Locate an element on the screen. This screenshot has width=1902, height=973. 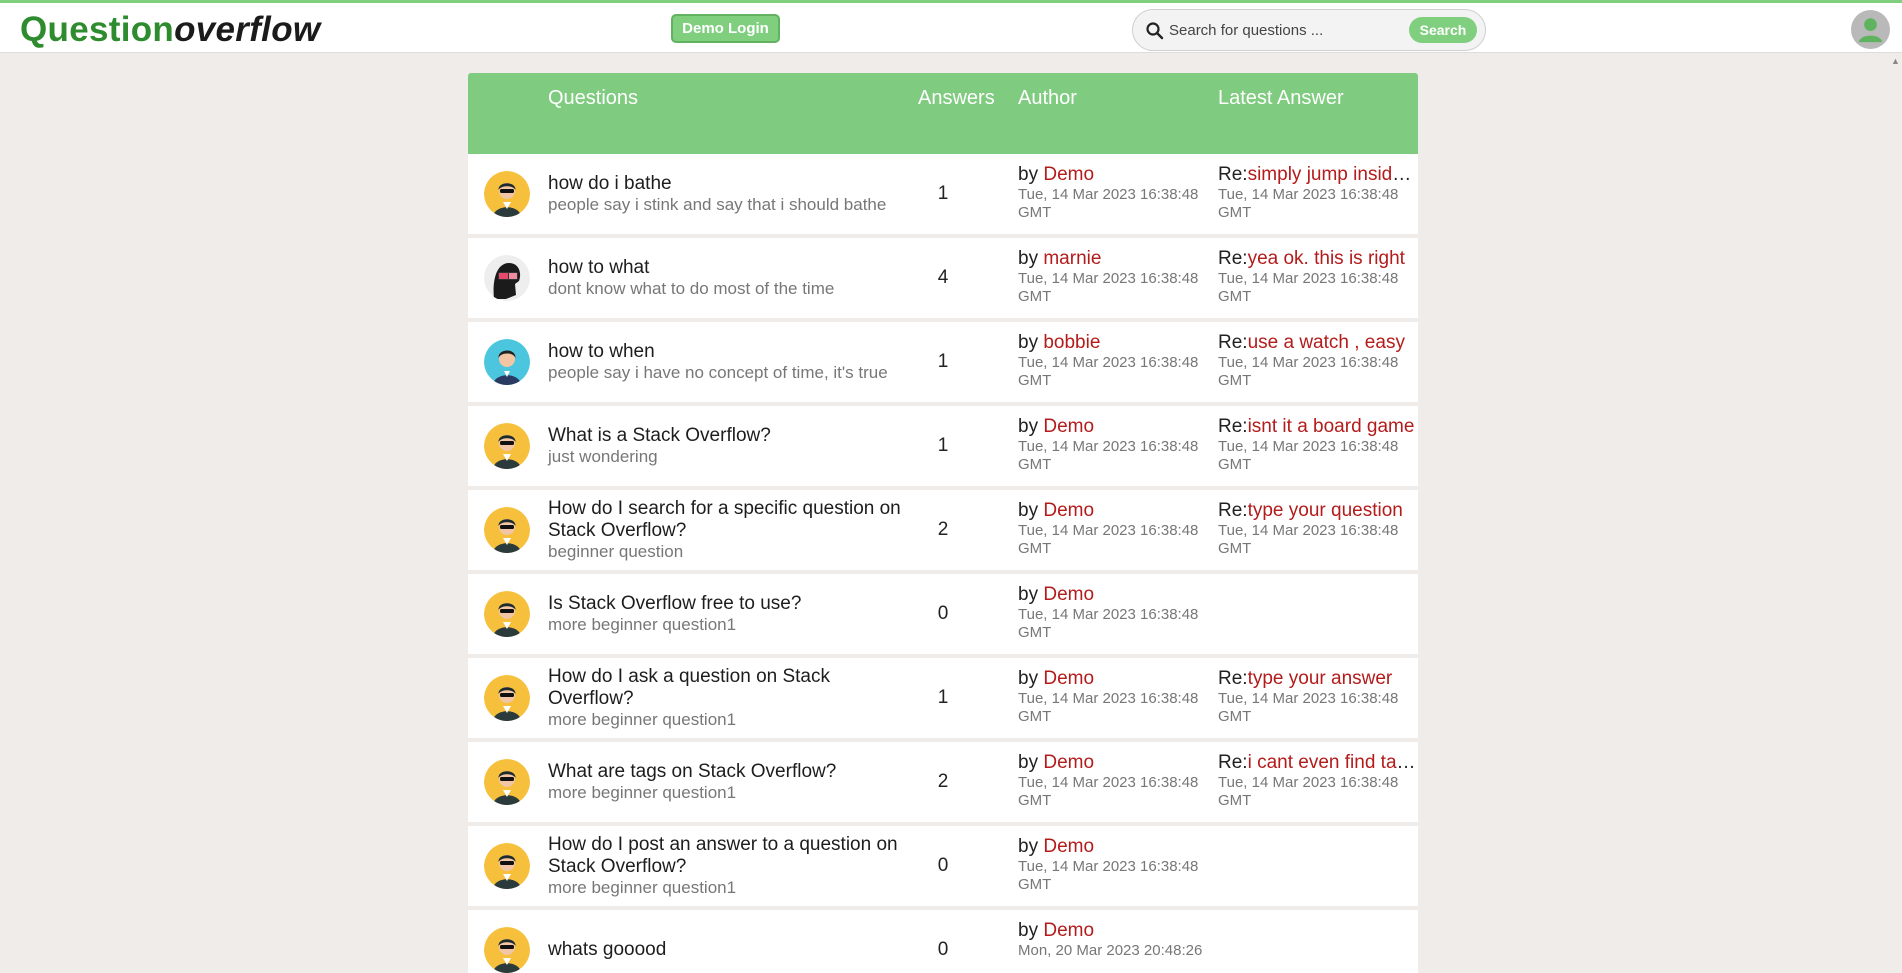
latest-answer-link: simply jump inside the shower is located at coordinates (1332, 175).